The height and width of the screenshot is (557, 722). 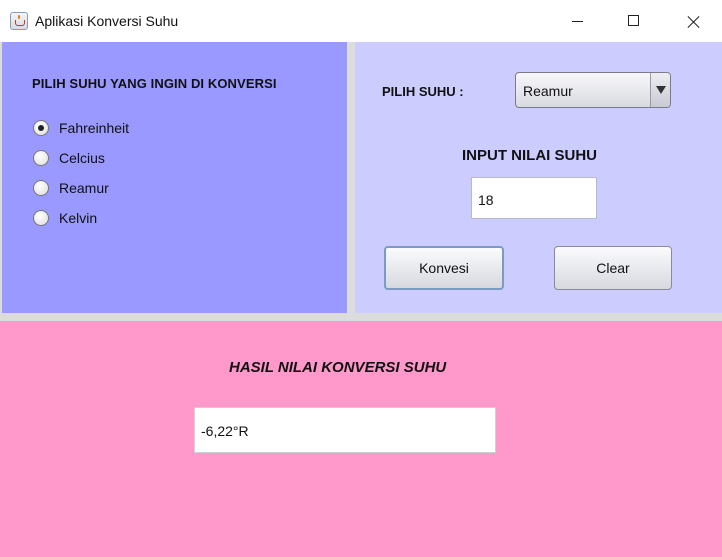 I want to click on input-heading: INPUT NILAI SUHU, so click(x=529, y=155).